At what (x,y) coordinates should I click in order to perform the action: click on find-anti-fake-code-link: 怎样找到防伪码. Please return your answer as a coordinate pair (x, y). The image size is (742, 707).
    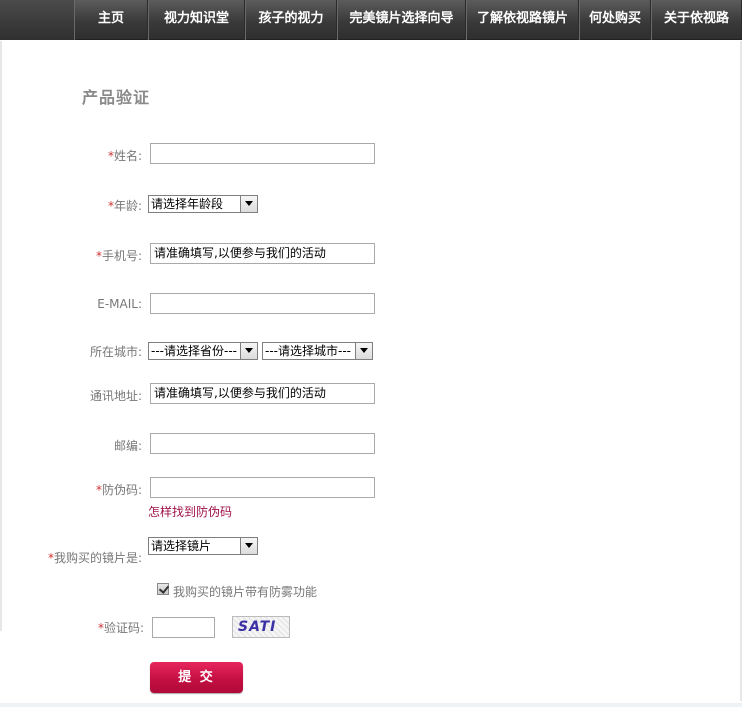
    Looking at the image, I should click on (190, 511).